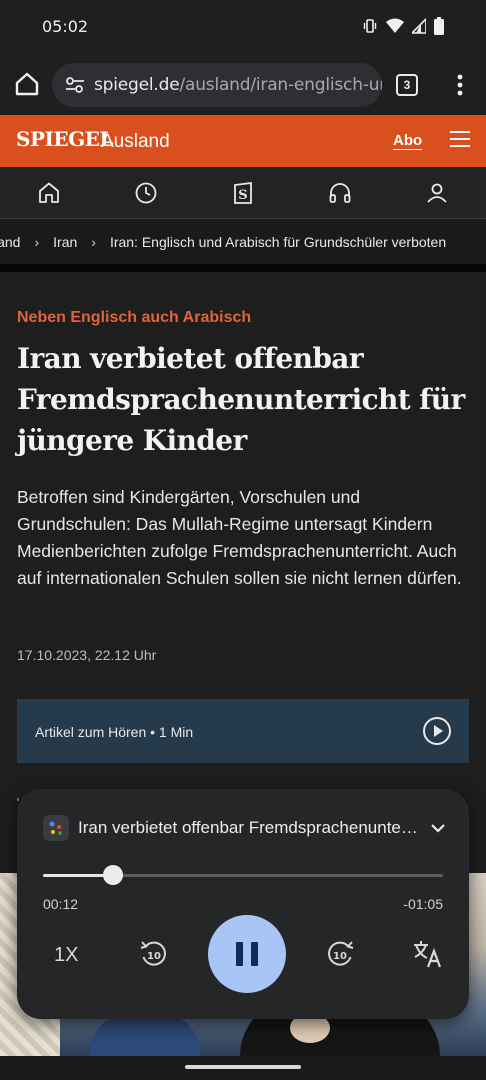 Image resolution: width=486 pixels, height=1080 pixels. I want to click on address-bar: spiegel.de/ausland/iran-englisch-und, so click(217, 85).